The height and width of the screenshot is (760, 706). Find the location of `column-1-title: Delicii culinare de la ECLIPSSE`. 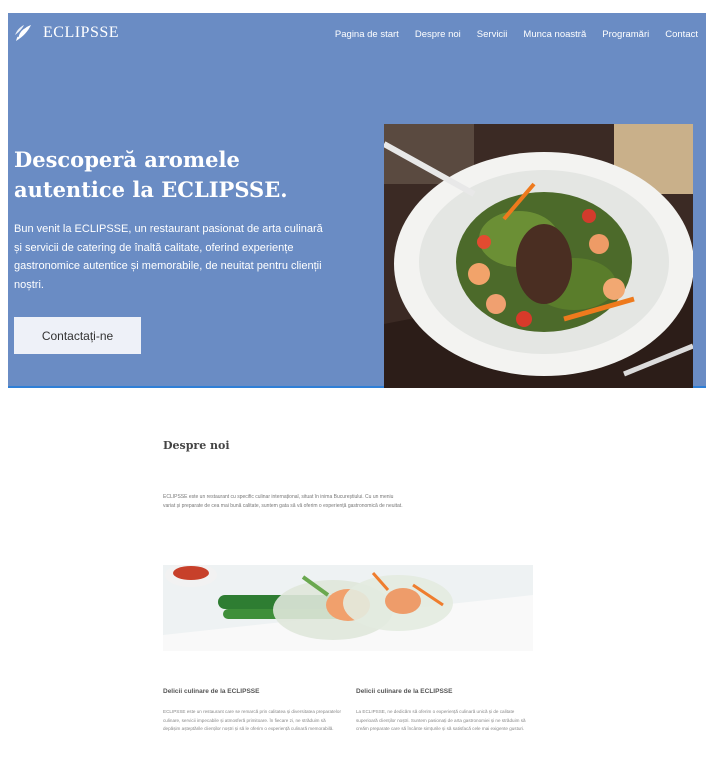

column-1-title: Delicii culinare de la ECLIPSSE is located at coordinates (211, 691).